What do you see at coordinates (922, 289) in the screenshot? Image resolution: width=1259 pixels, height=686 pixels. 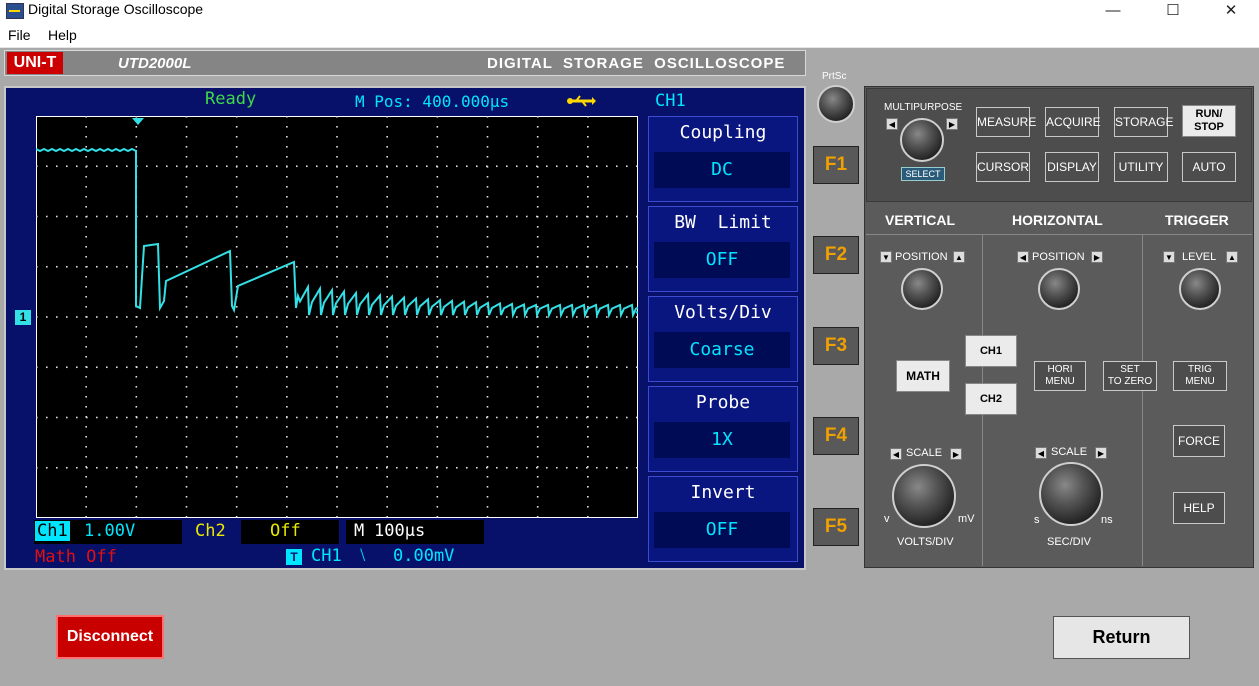 I see `vertical-position-knob` at bounding box center [922, 289].